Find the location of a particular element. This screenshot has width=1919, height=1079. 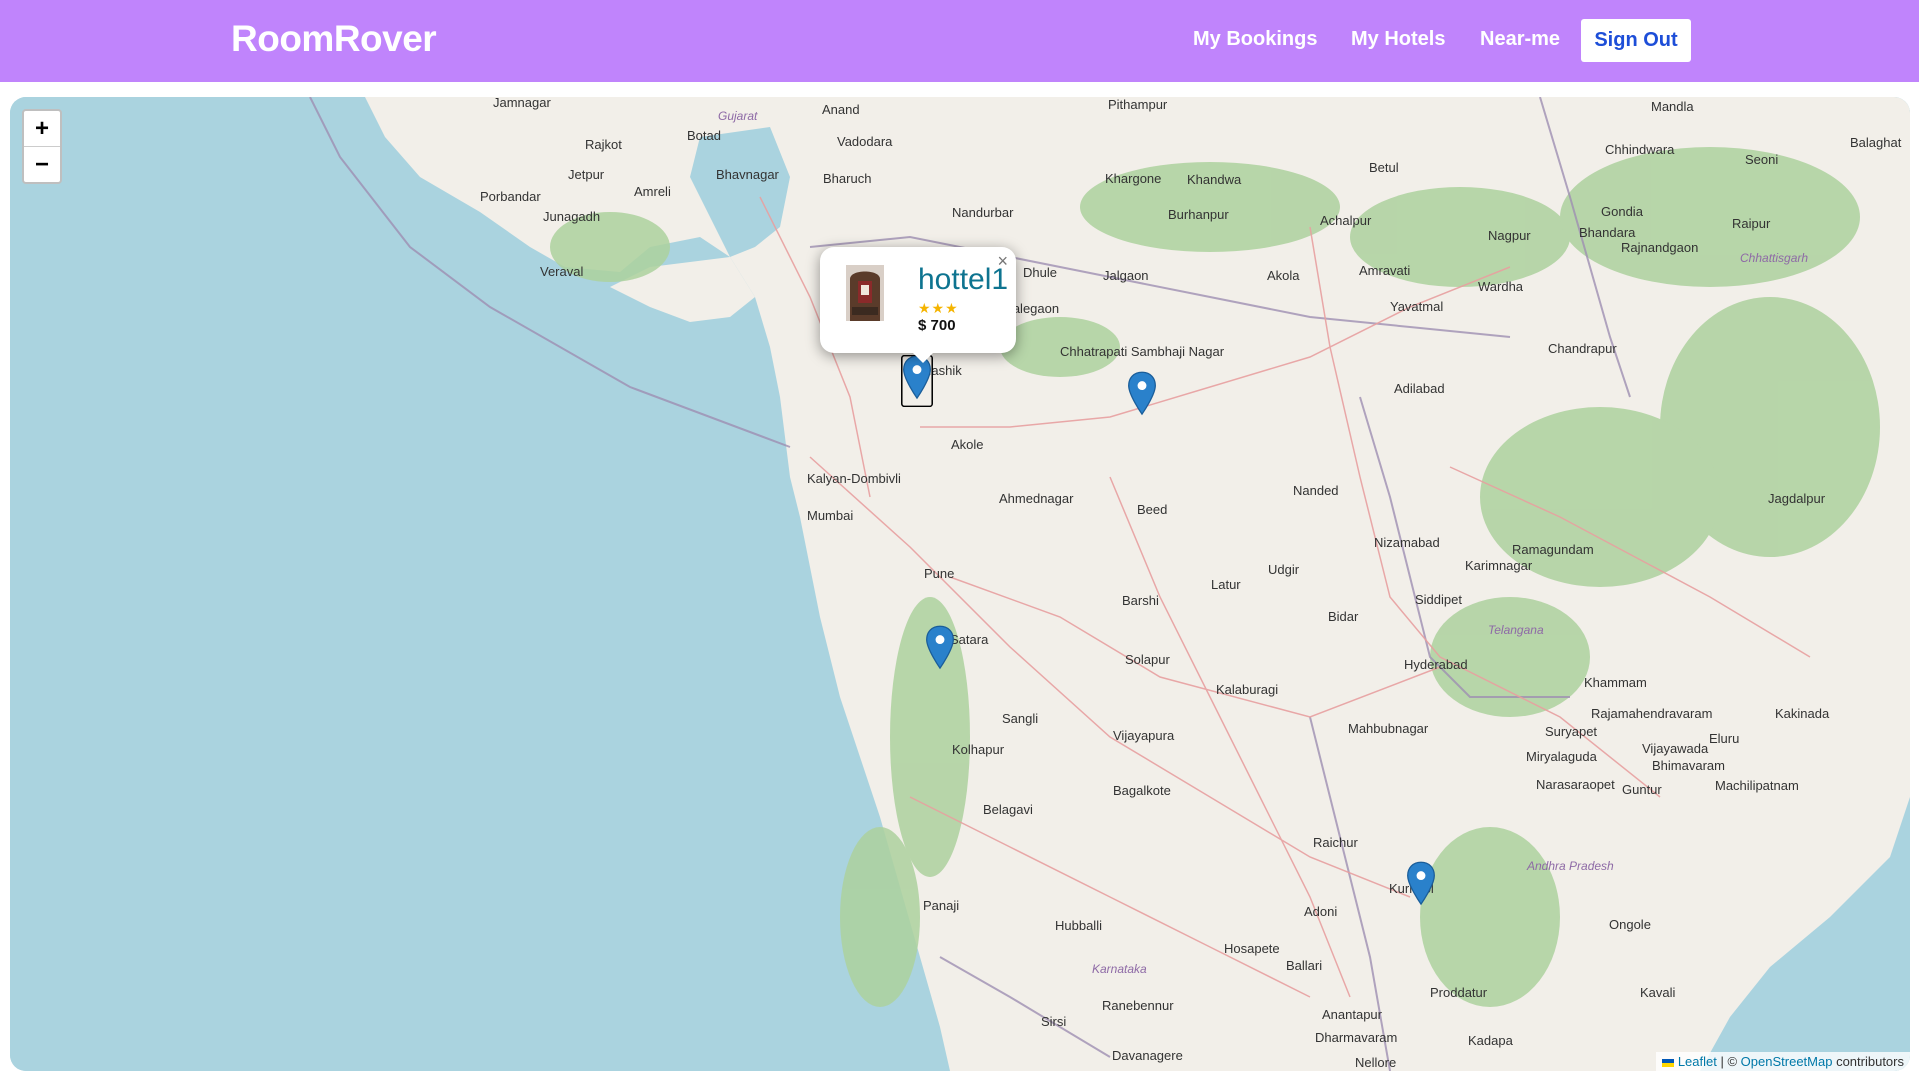

hotel-popup: × hottel1 ★★★ $ 700 is located at coordinates (918, 300).